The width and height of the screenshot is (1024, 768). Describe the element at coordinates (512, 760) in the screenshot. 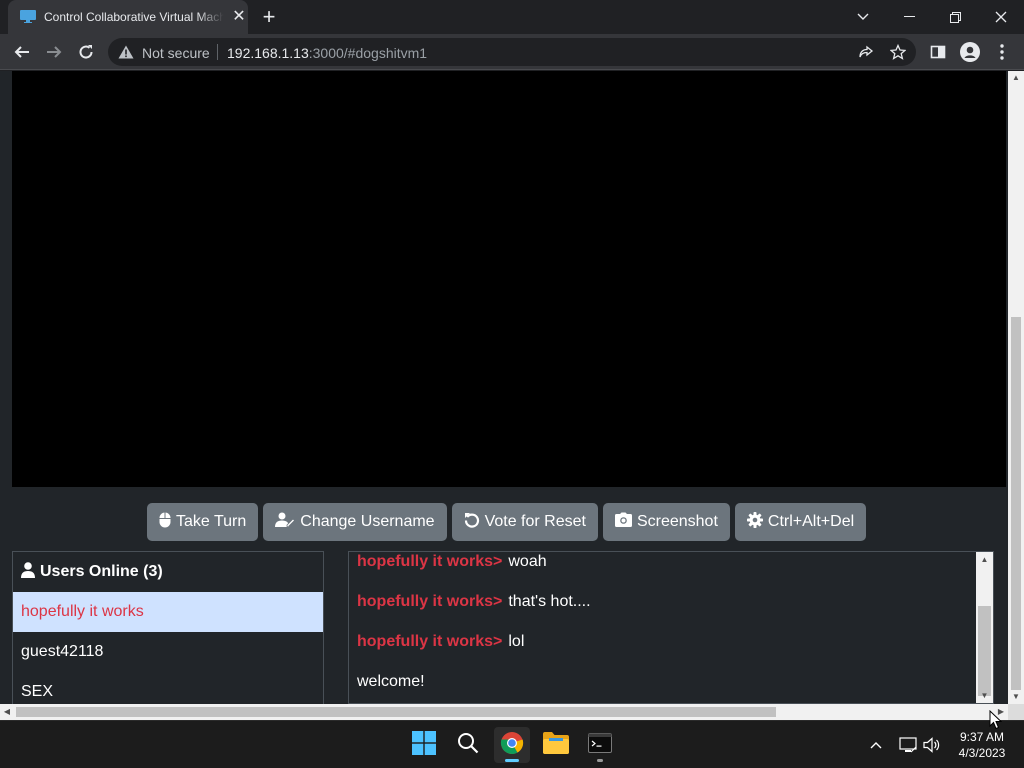

I see `active-app-indicator` at that location.